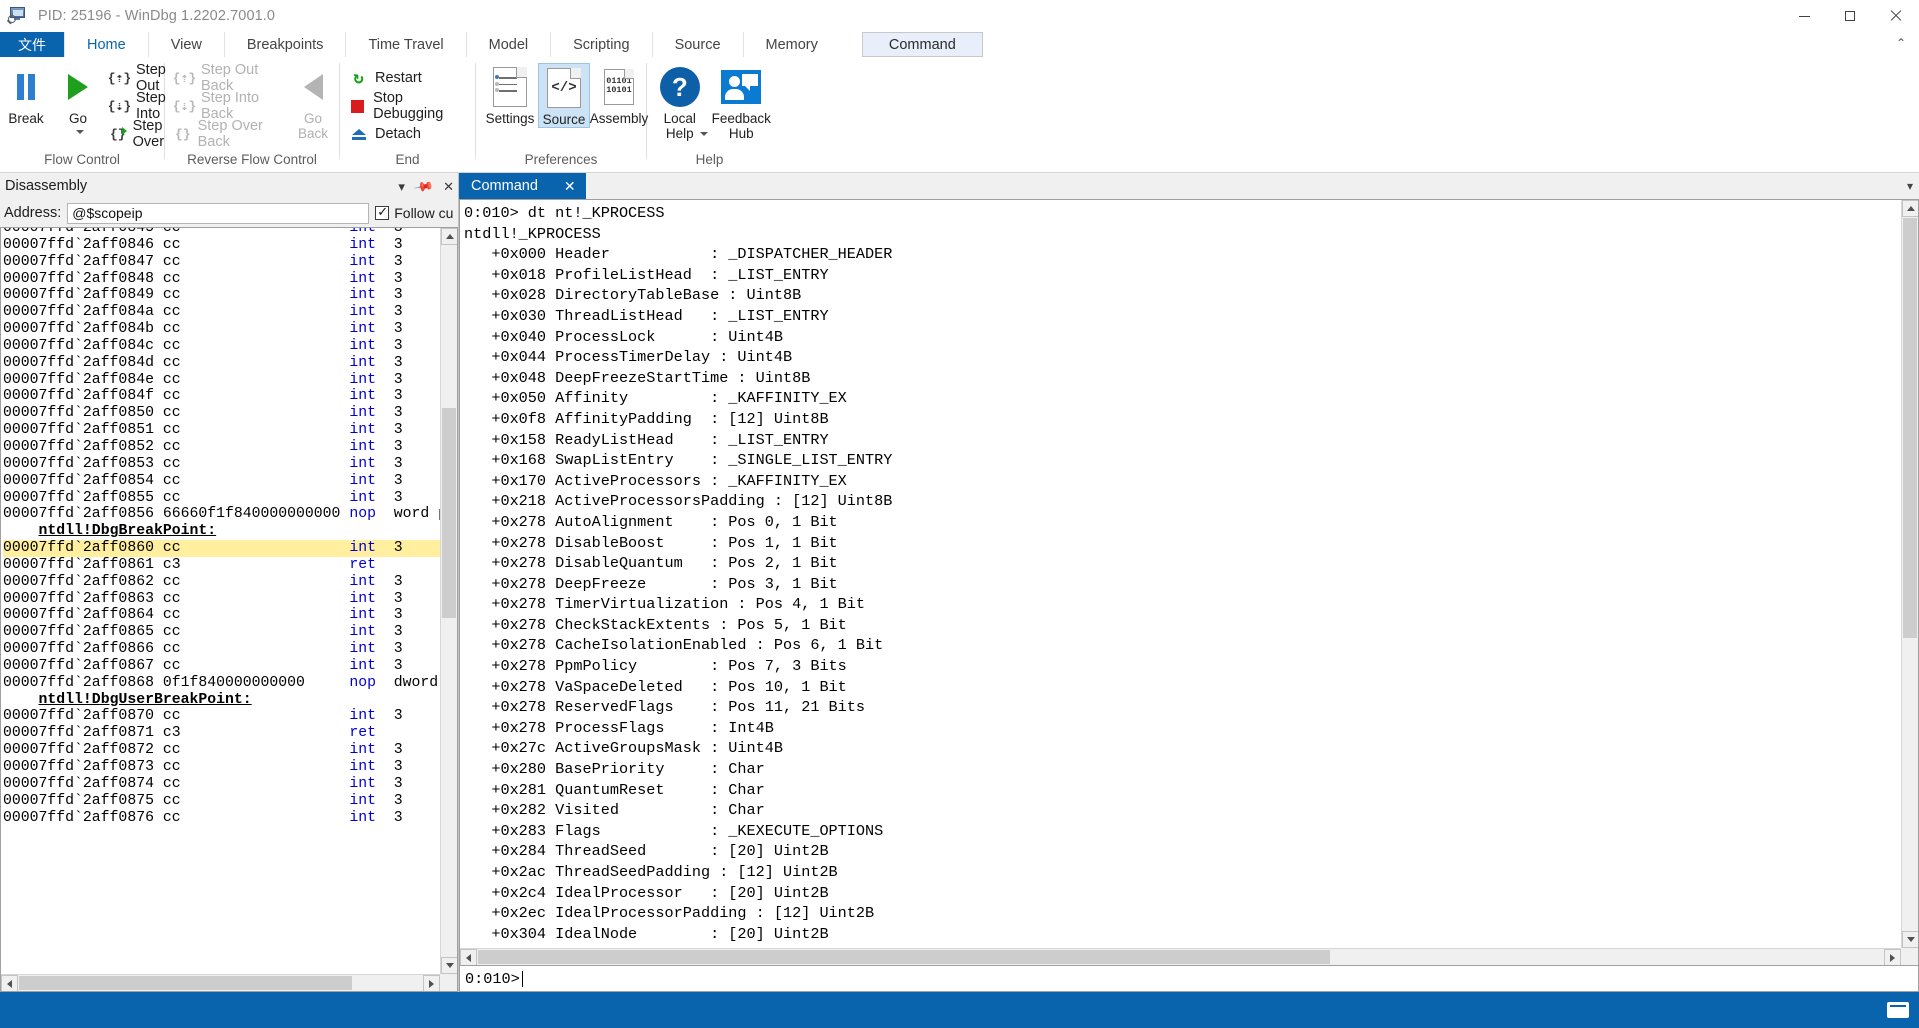  Describe the element at coordinates (221, 312) in the screenshot. I see `disassembly-line: 00007ffd`2aff084a cc int 3` at that location.